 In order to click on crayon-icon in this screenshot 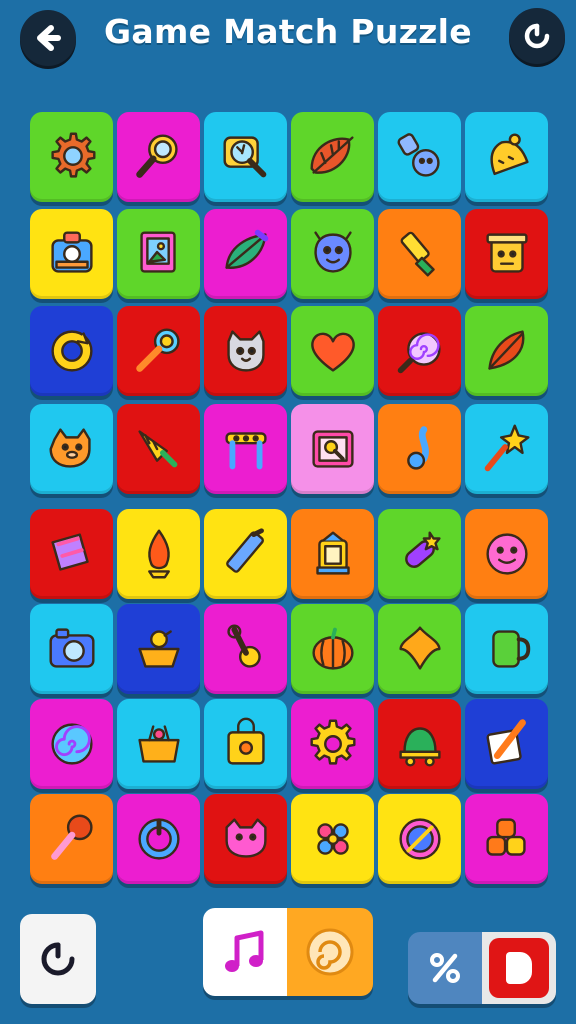, I will do `click(244, 550)`.